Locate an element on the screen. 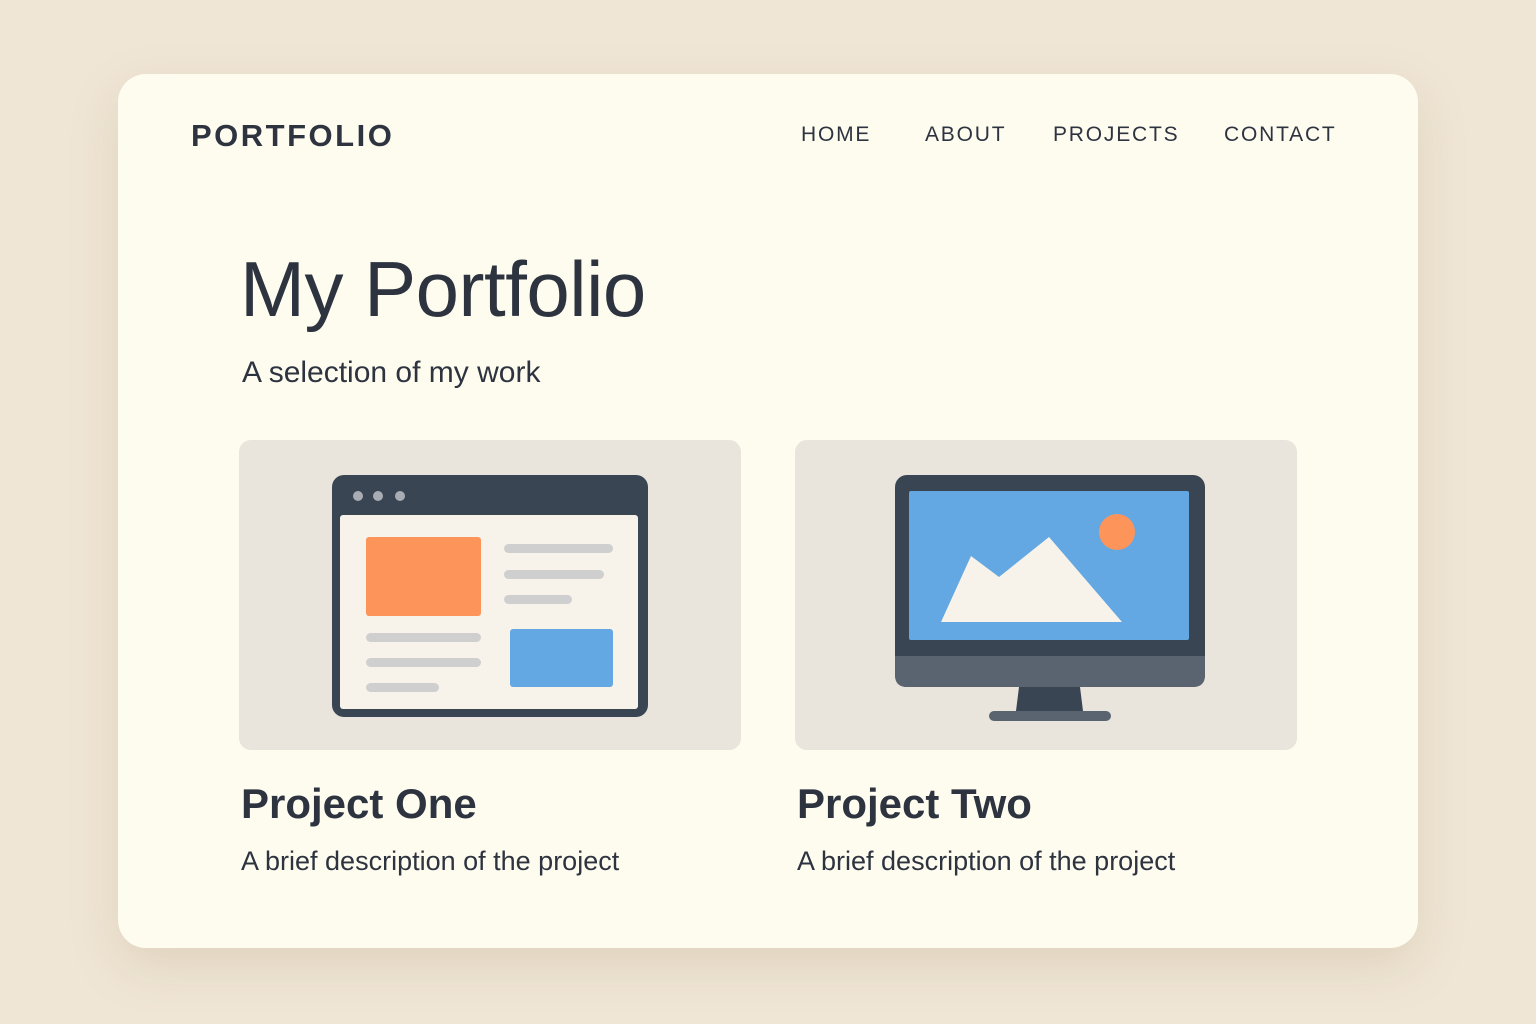 This screenshot has height=1024, width=1536. project-one-thumbnail is located at coordinates (490, 595).